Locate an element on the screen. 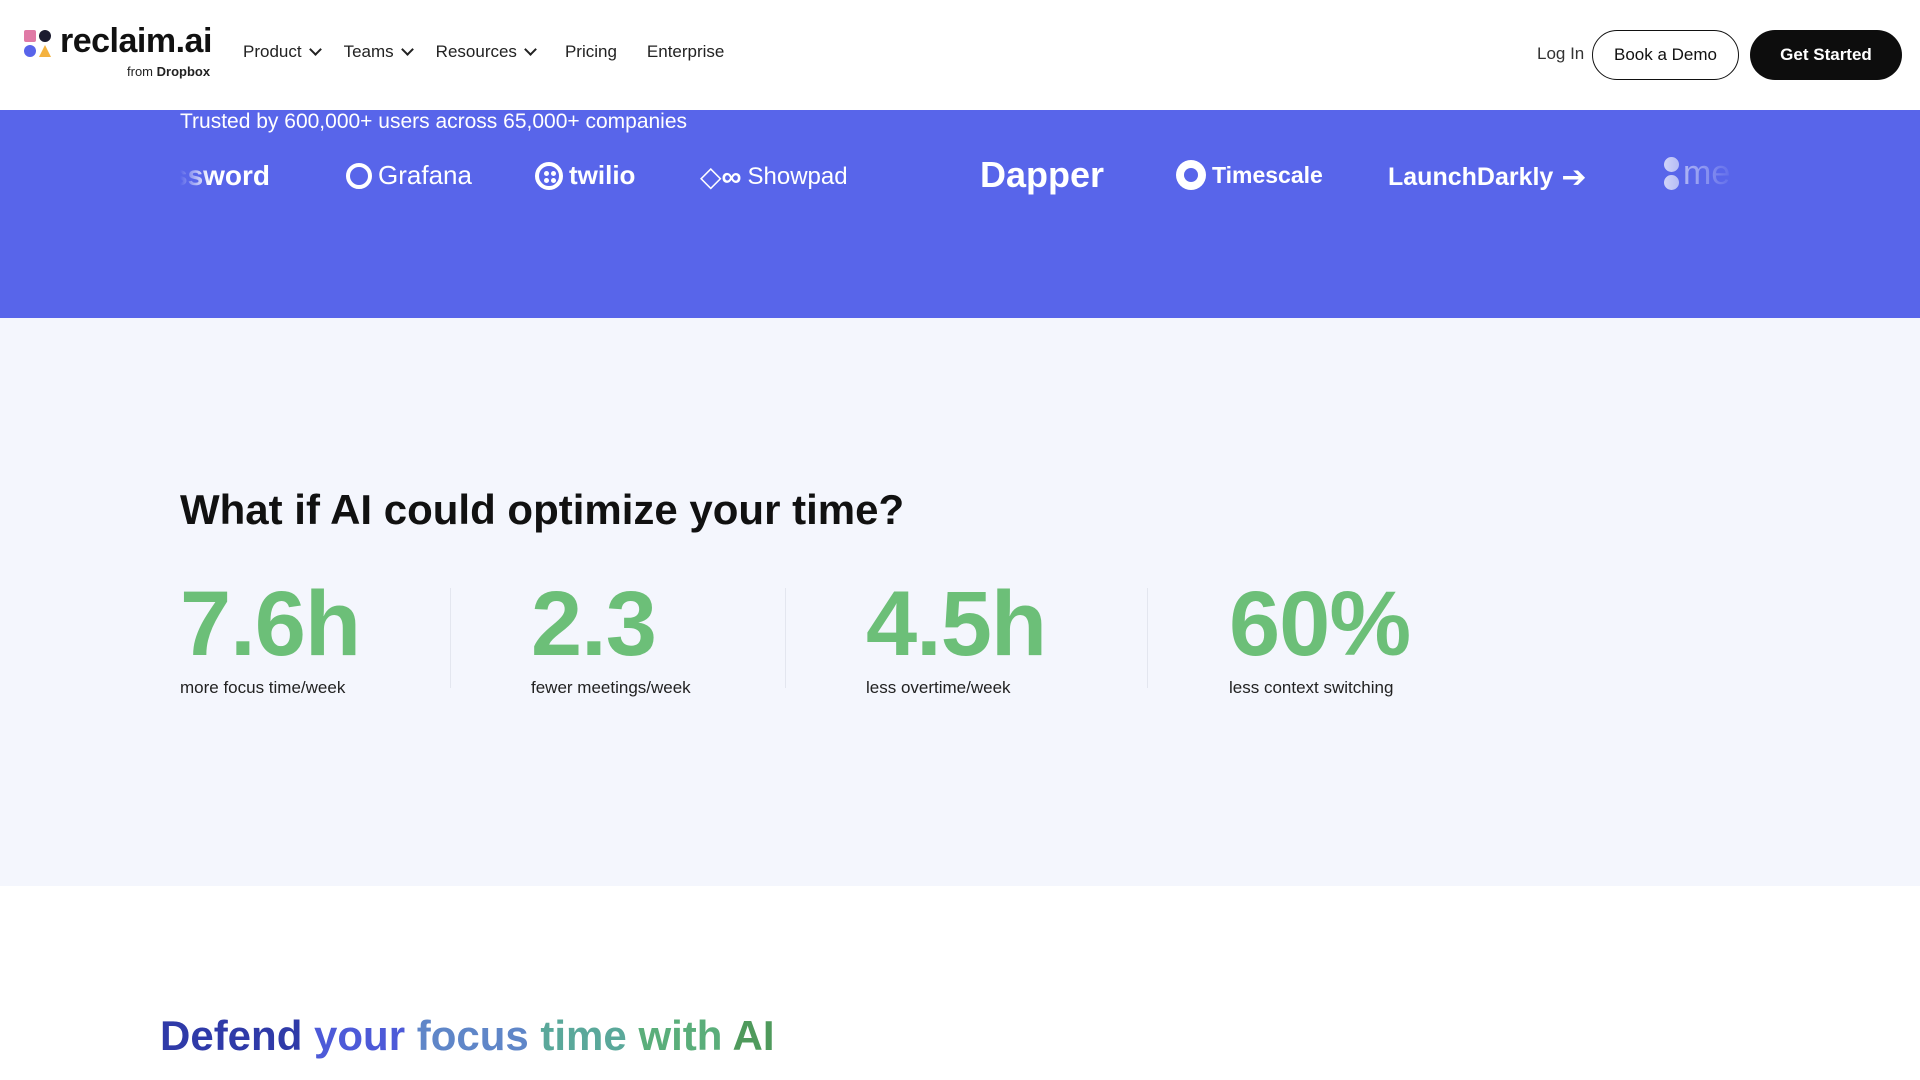  stat-label: fewer meetings/week is located at coordinates (611, 687).